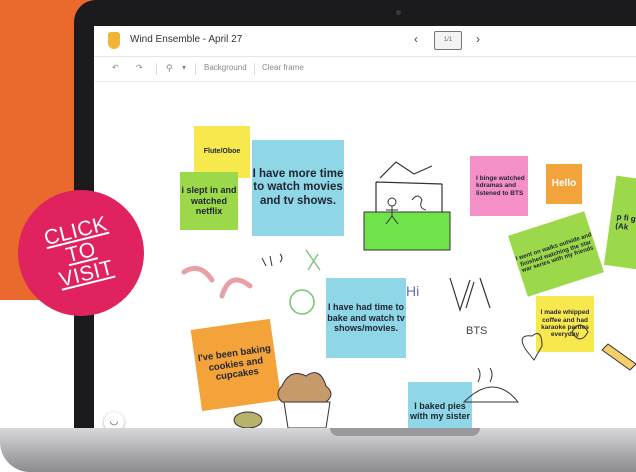  I want to click on hi-text-doodle: Hi, so click(412, 291).